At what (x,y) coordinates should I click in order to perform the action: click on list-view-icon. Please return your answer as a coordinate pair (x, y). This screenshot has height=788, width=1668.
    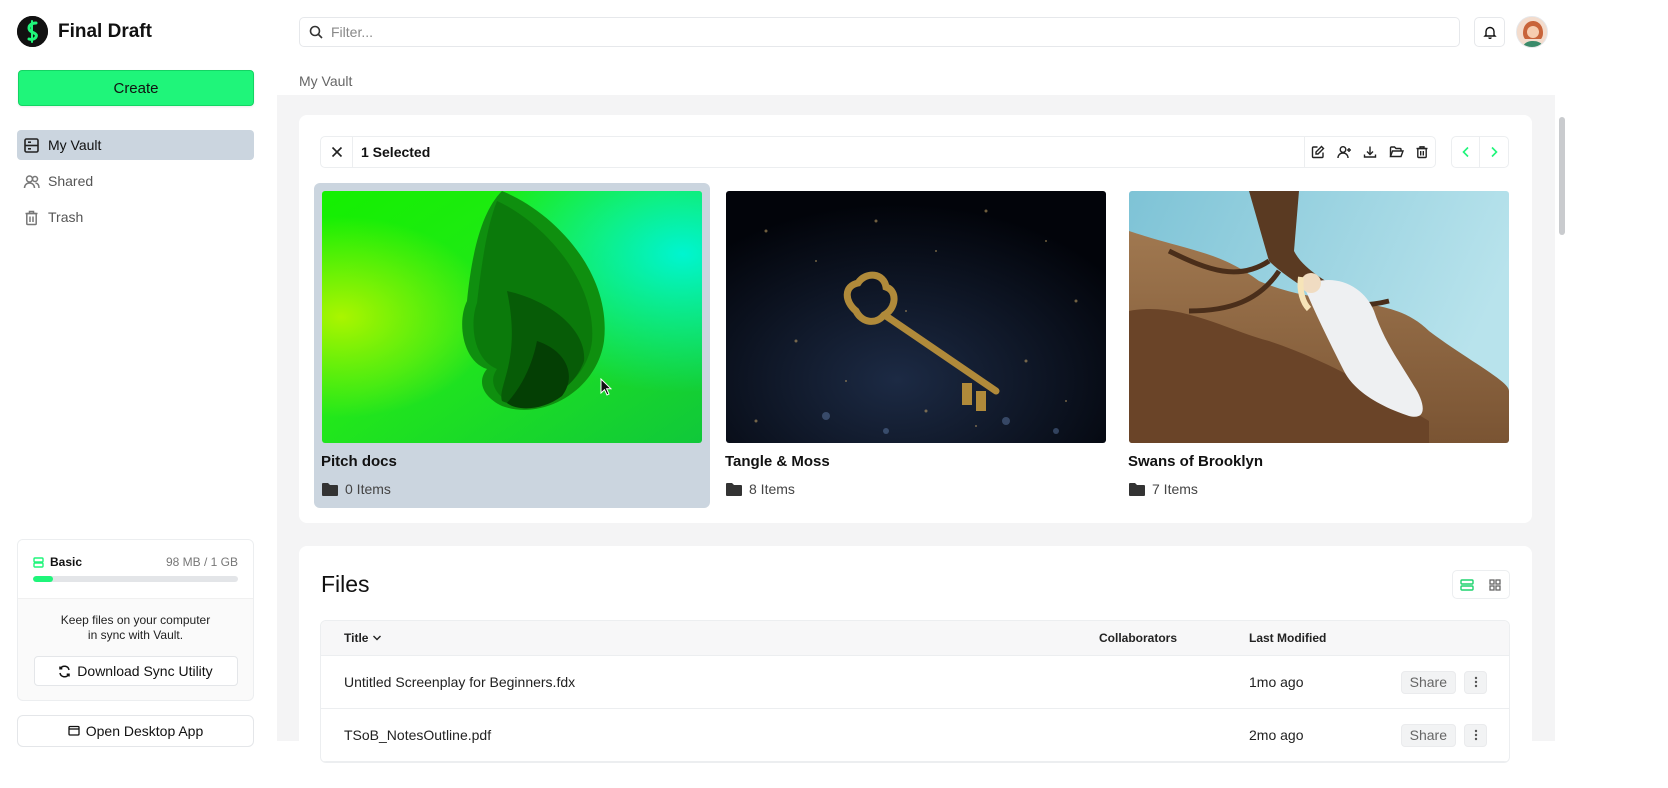
    Looking at the image, I should click on (1467, 584).